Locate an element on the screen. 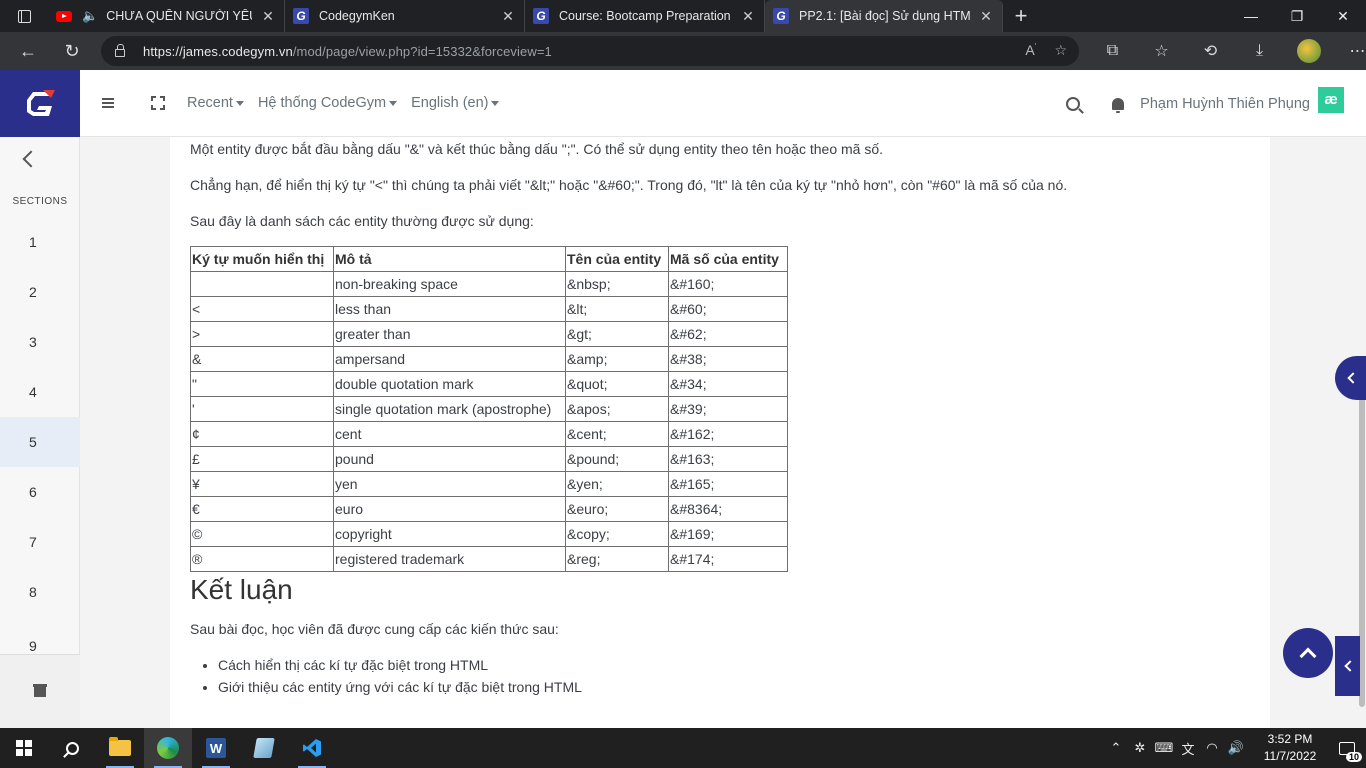 The width and height of the screenshot is (1366, 768). codegym-logo is located at coordinates (40, 103).